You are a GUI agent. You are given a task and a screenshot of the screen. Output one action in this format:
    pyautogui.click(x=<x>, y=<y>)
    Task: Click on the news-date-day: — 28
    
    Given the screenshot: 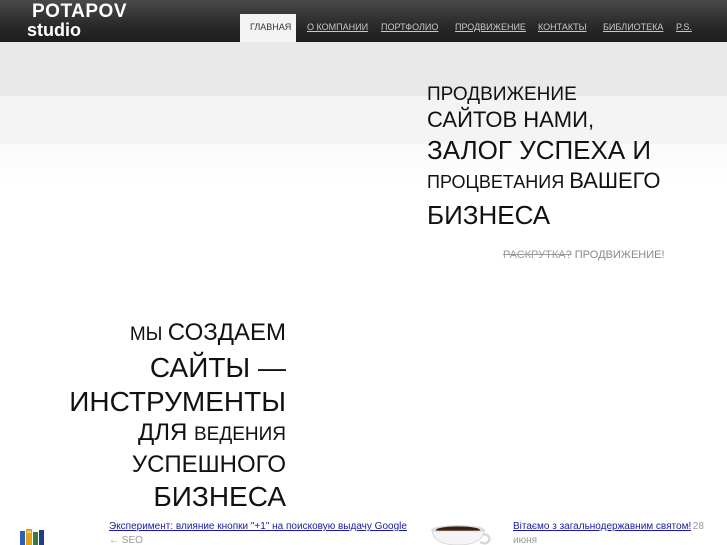 What is the action you would take?
    pyautogui.click(x=692, y=526)
    